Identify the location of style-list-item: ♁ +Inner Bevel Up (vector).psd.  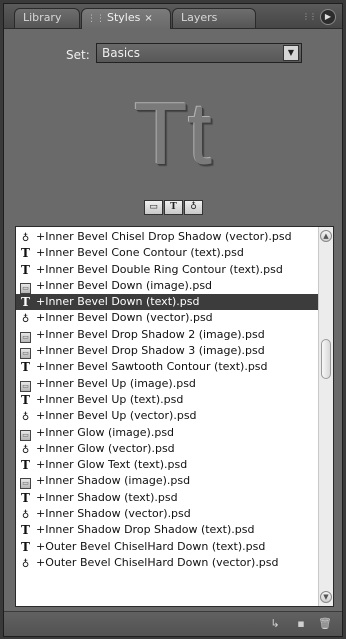
(167, 416).